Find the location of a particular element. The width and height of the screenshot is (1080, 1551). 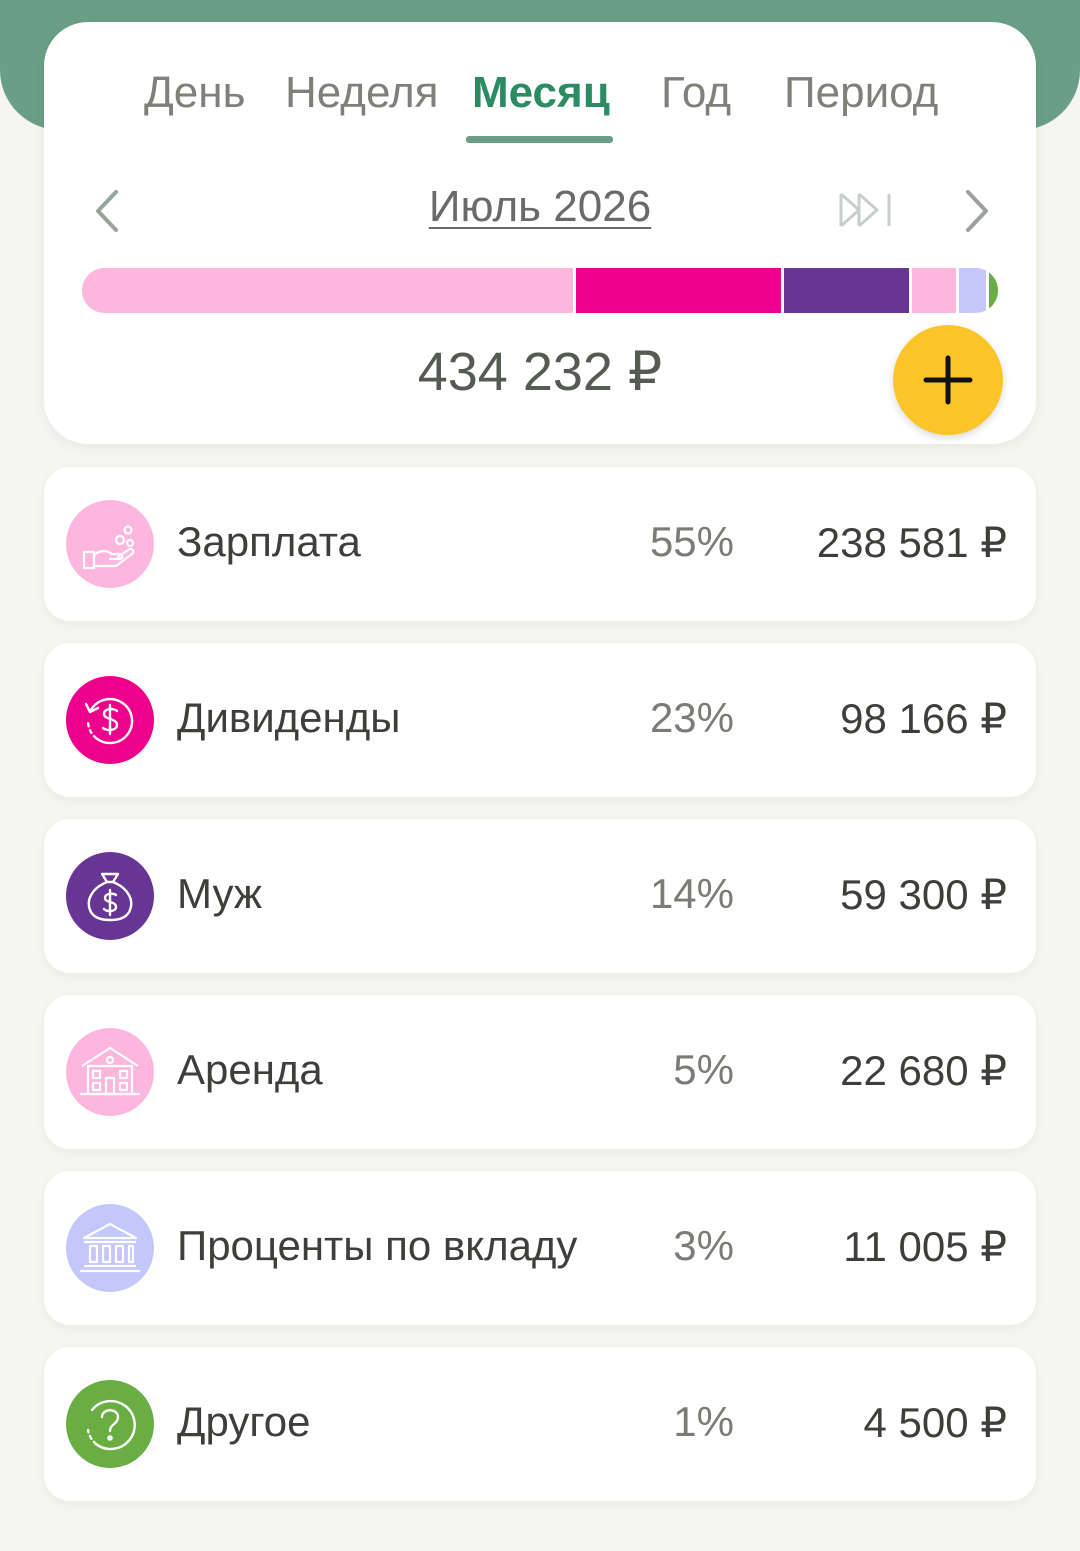

category-amount: 11 005 ₽ is located at coordinates (925, 1246).